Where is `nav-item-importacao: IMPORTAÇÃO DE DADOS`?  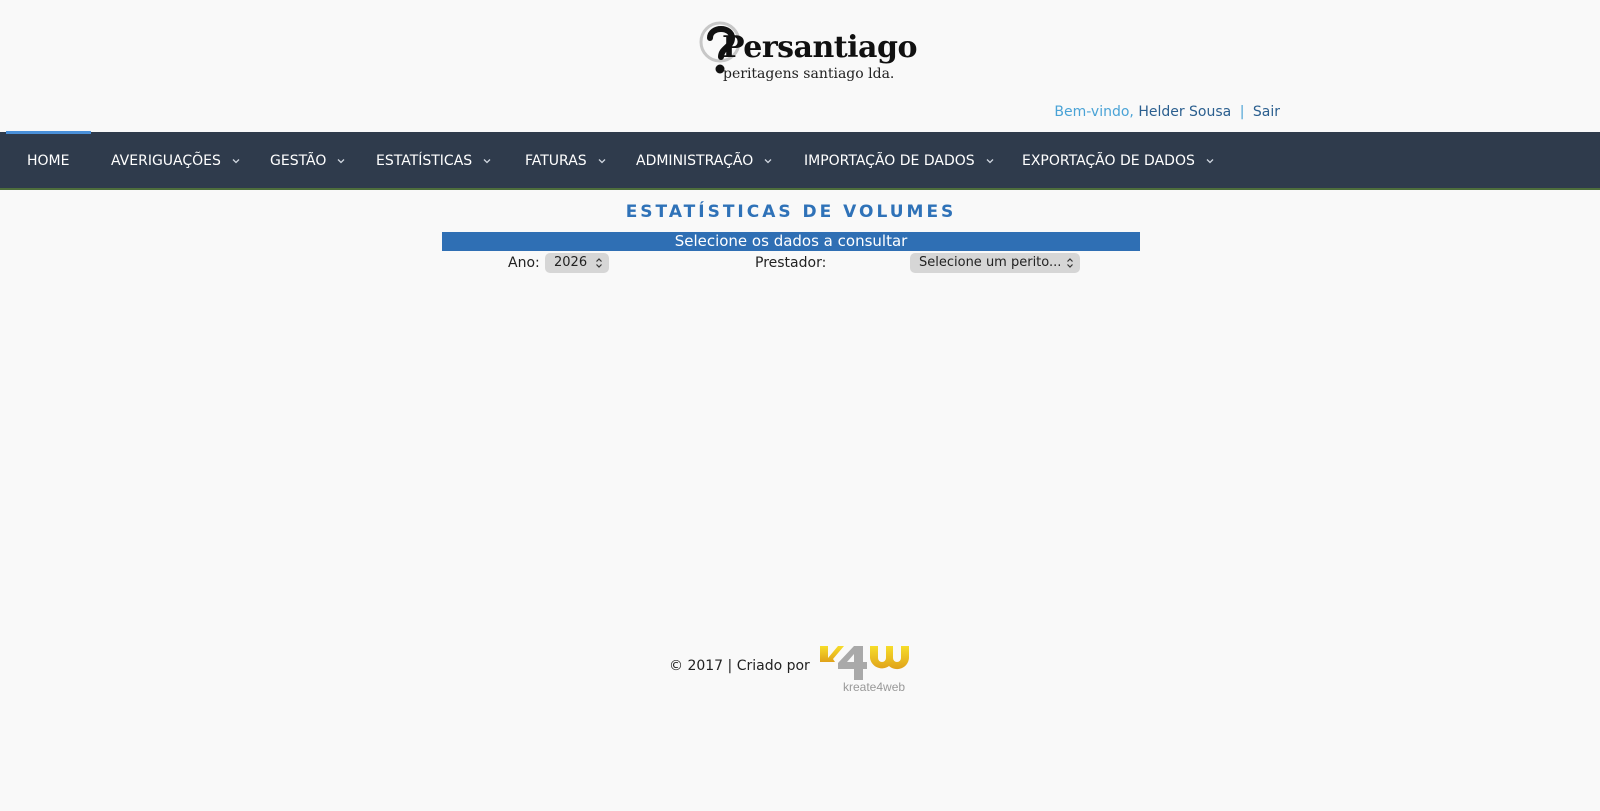 nav-item-importacao: IMPORTAÇÃO DE DADOS is located at coordinates (899, 161).